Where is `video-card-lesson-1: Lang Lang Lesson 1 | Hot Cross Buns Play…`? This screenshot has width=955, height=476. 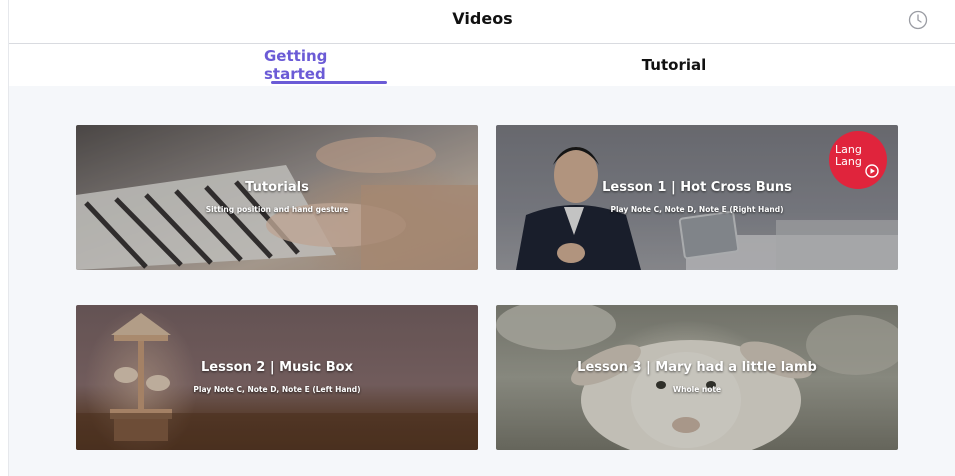 video-card-lesson-1: Lang Lang Lesson 1 | Hot Cross Buns Play… is located at coordinates (697, 197).